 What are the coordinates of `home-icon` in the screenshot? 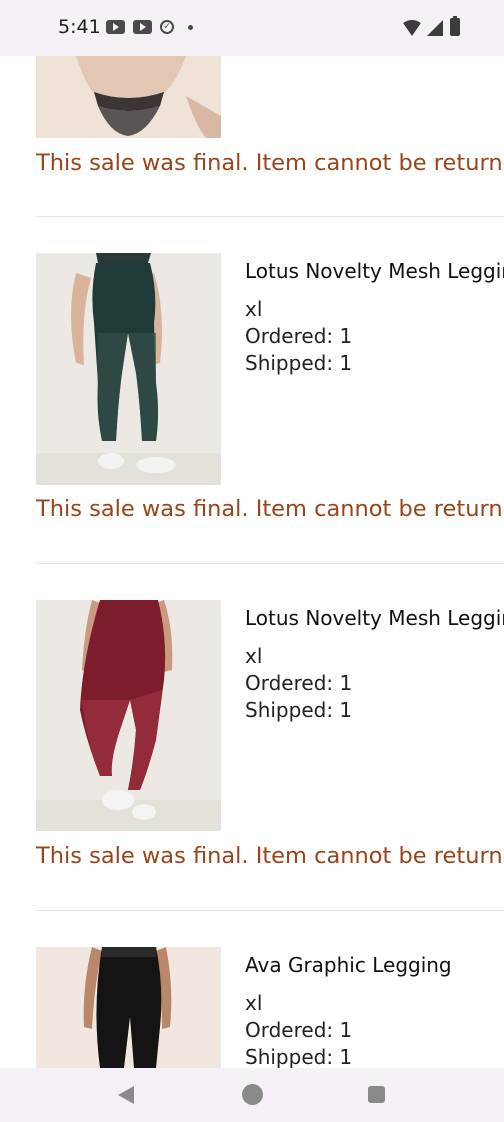 It's located at (252, 1094).